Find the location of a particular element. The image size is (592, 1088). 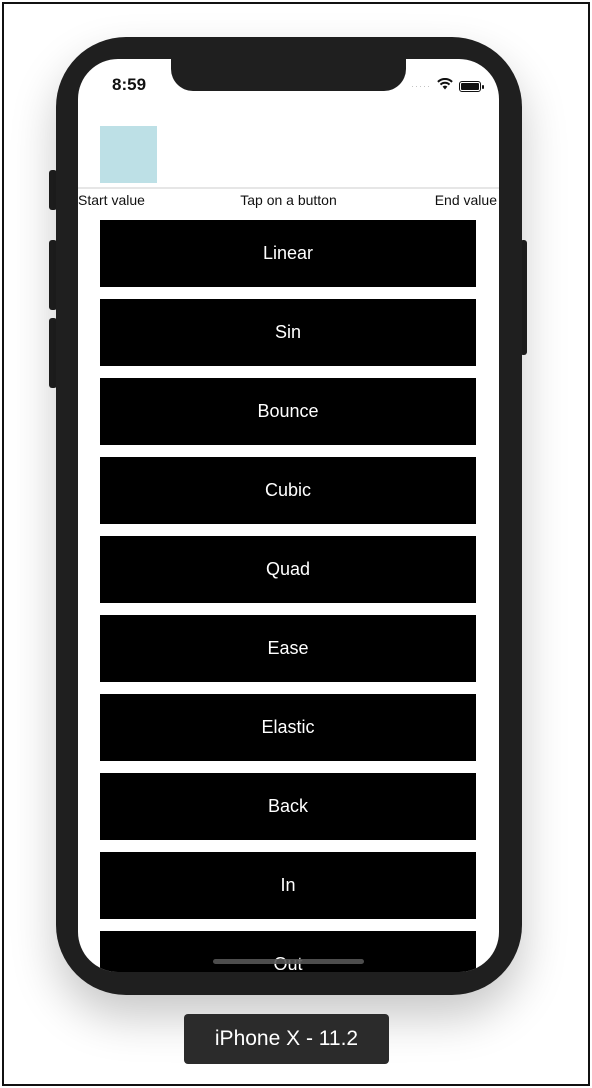

sin-button: Sin is located at coordinates (288, 332).